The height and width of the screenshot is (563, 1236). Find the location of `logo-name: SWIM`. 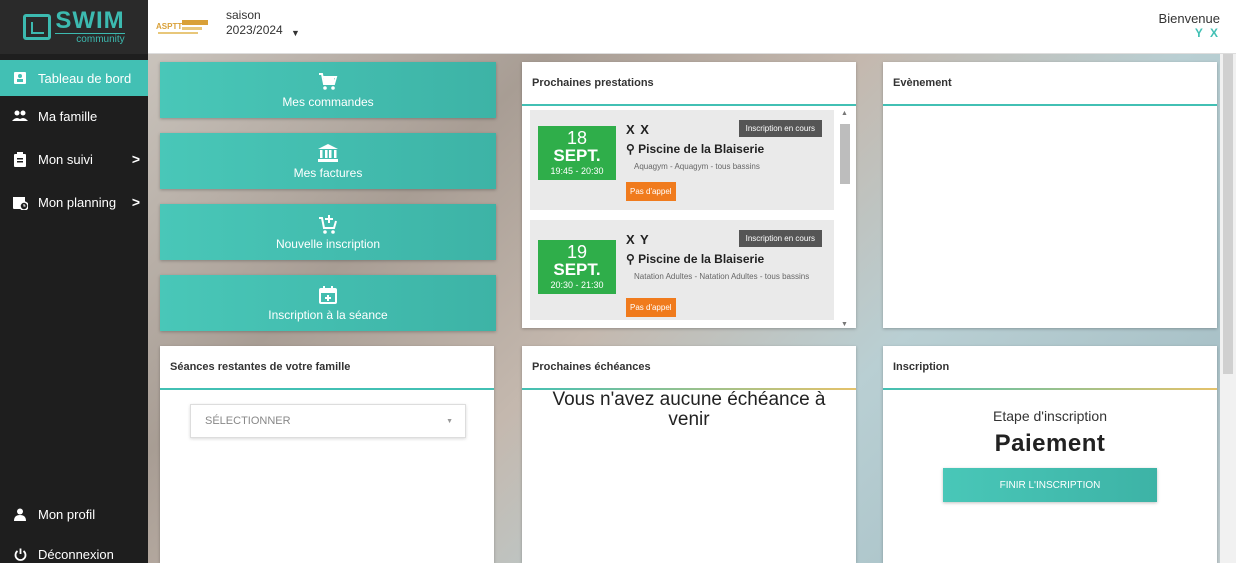

logo-name: SWIM is located at coordinates (90, 20).